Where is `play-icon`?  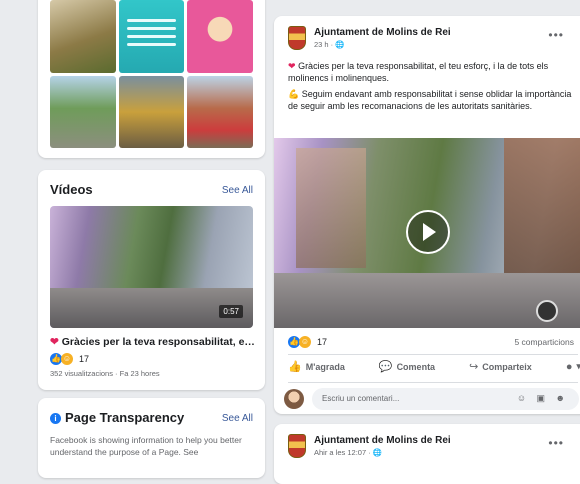 play-icon is located at coordinates (428, 232).